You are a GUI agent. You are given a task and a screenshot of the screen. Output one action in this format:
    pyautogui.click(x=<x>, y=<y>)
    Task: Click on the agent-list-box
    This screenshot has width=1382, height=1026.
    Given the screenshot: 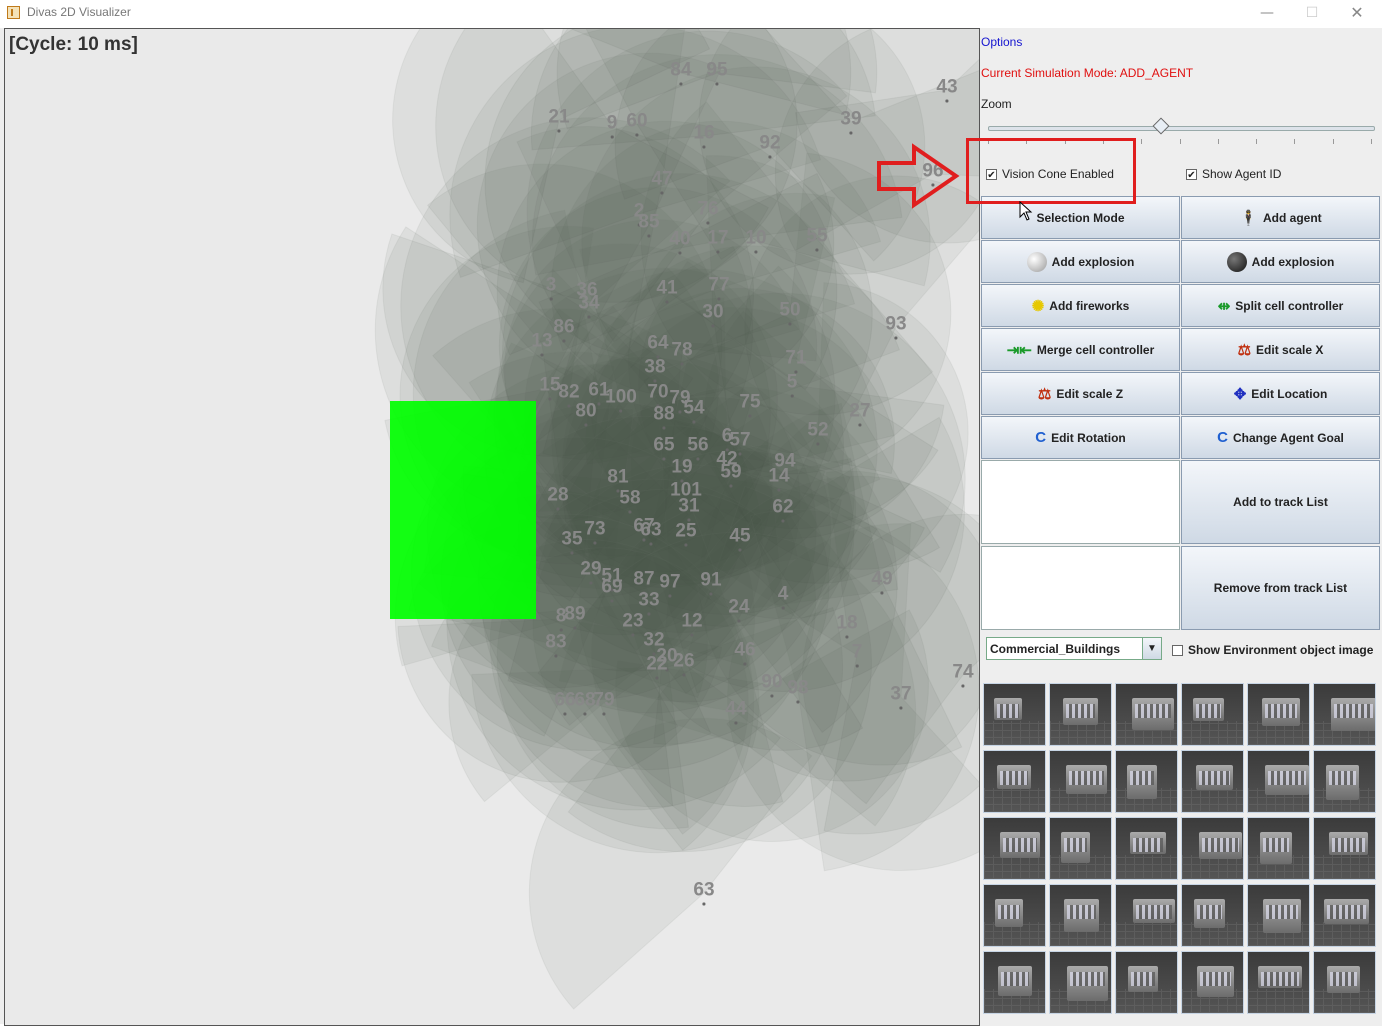 What is the action you would take?
    pyautogui.click(x=1080, y=502)
    